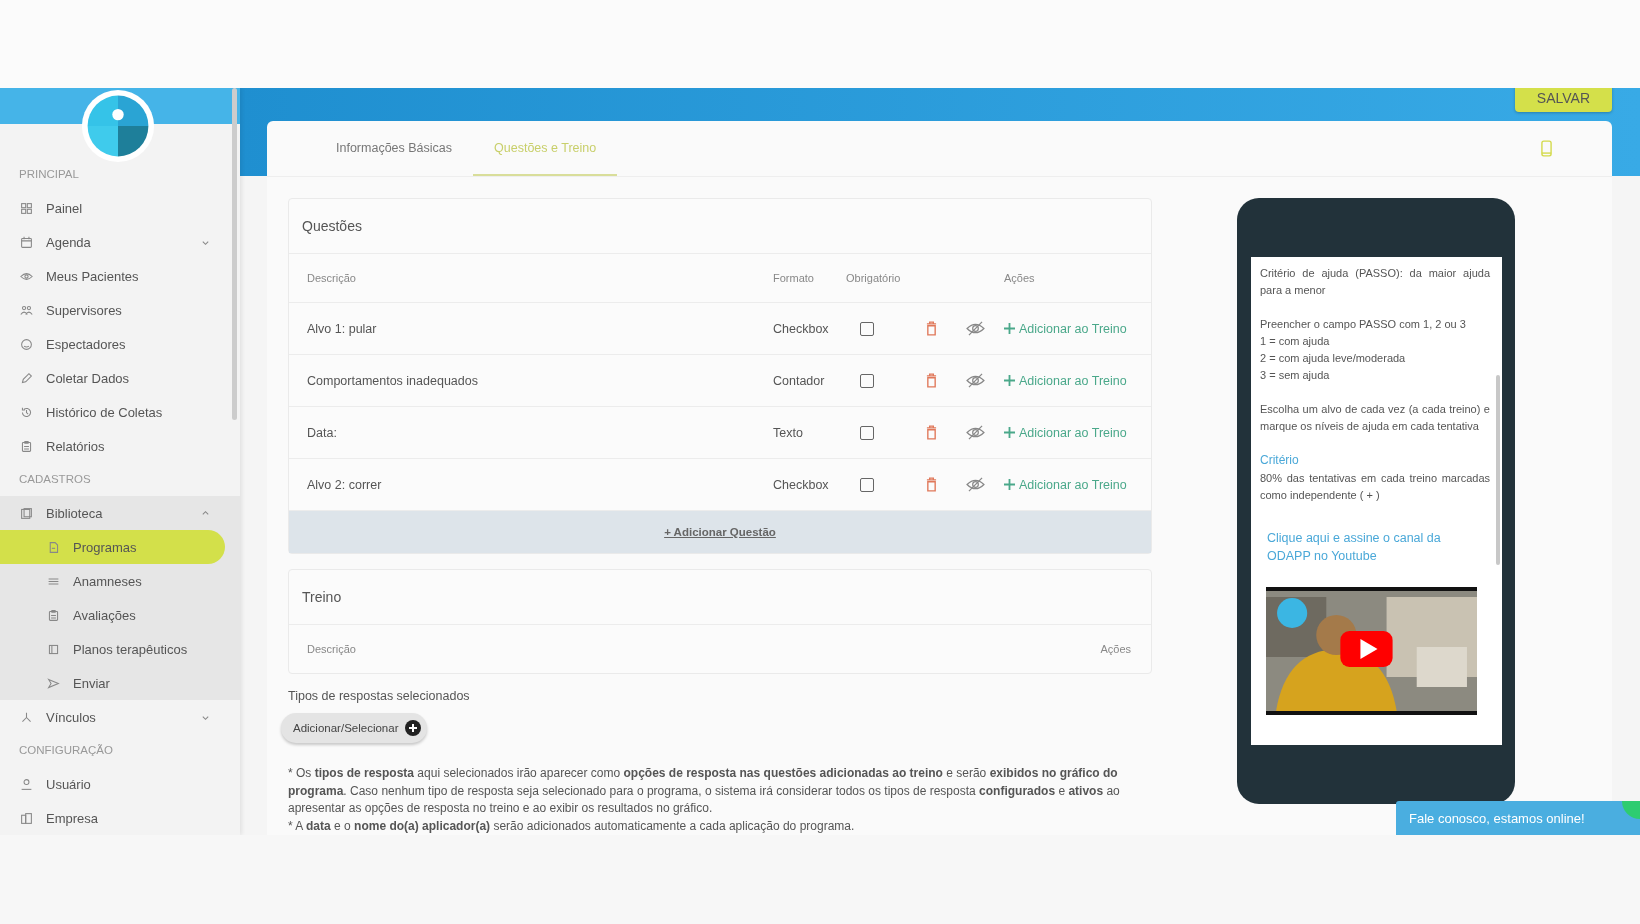 This screenshot has width=1640, height=924. I want to click on preview-text: 80% das tentativas em cada treino marcadas como independente ( + ), so click(1375, 487).